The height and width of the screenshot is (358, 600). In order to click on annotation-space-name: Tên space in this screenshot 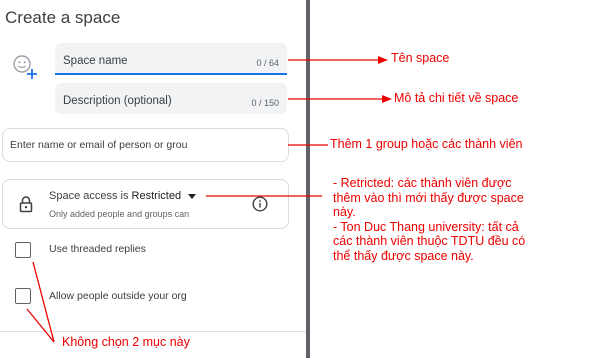, I will do `click(420, 58)`.